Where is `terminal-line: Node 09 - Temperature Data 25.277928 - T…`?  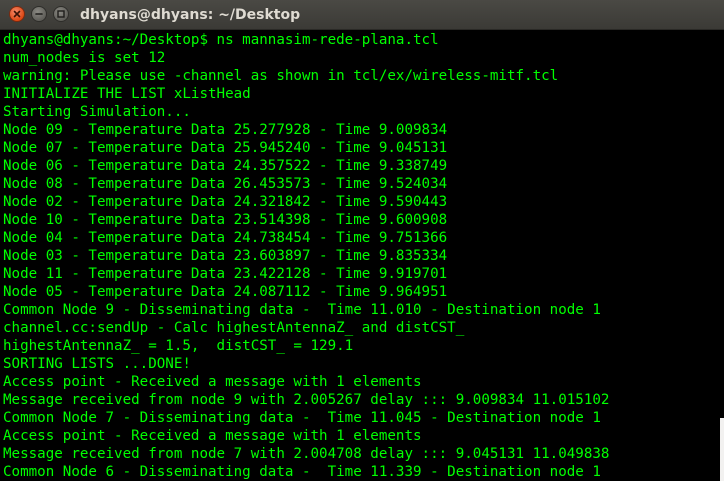
terminal-line: Node 09 - Temperature Data 25.277928 - T… is located at coordinates (225, 130).